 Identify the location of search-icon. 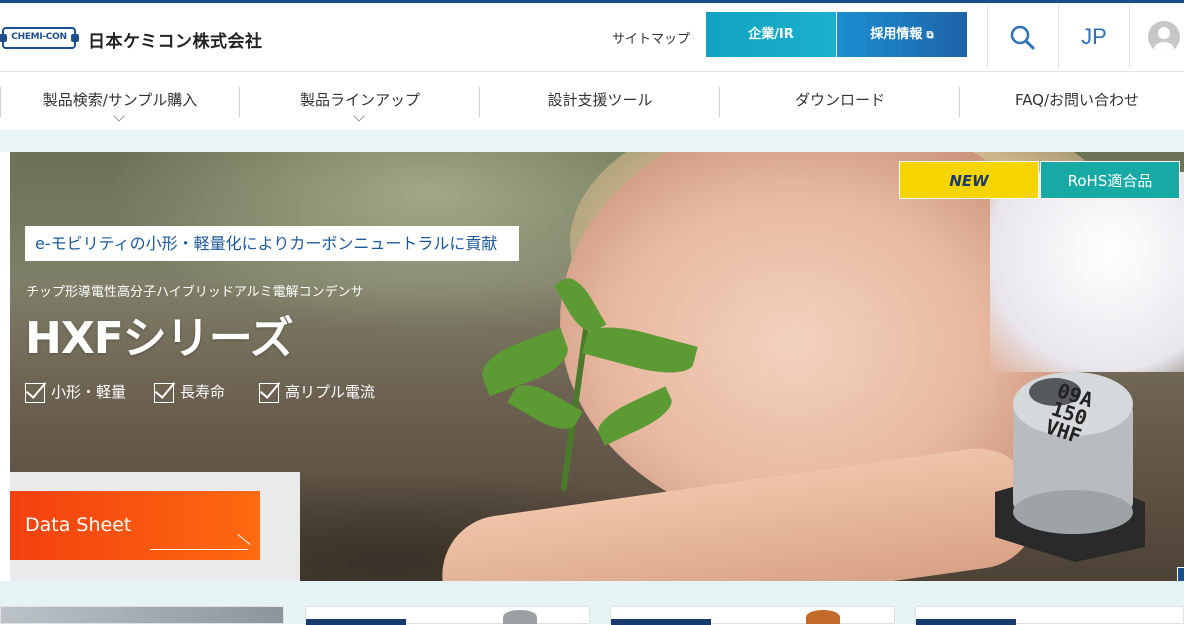
(1022, 37).